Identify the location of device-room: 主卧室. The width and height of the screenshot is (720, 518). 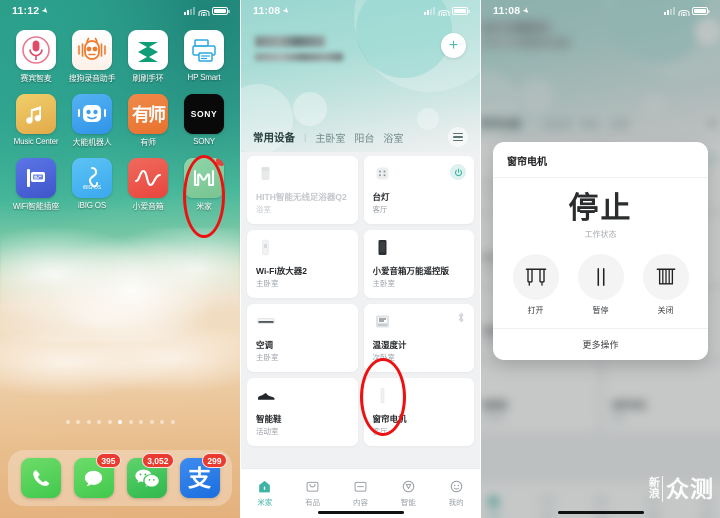
(267, 283).